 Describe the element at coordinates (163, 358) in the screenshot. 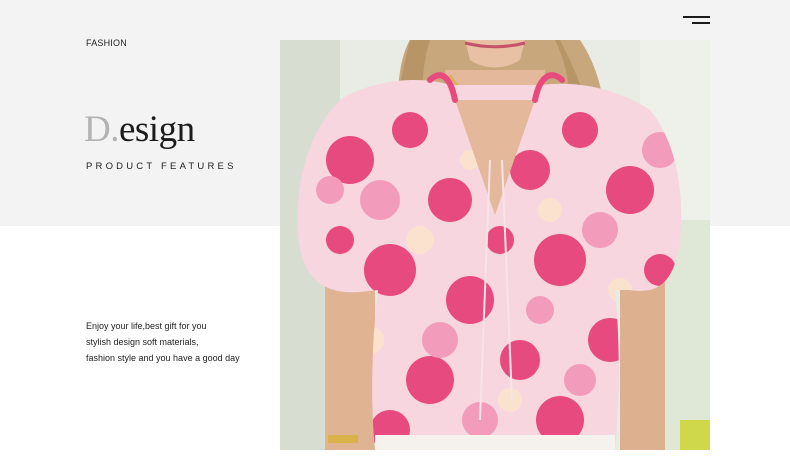

I see `description-line: fashion style and you have a good day` at that location.